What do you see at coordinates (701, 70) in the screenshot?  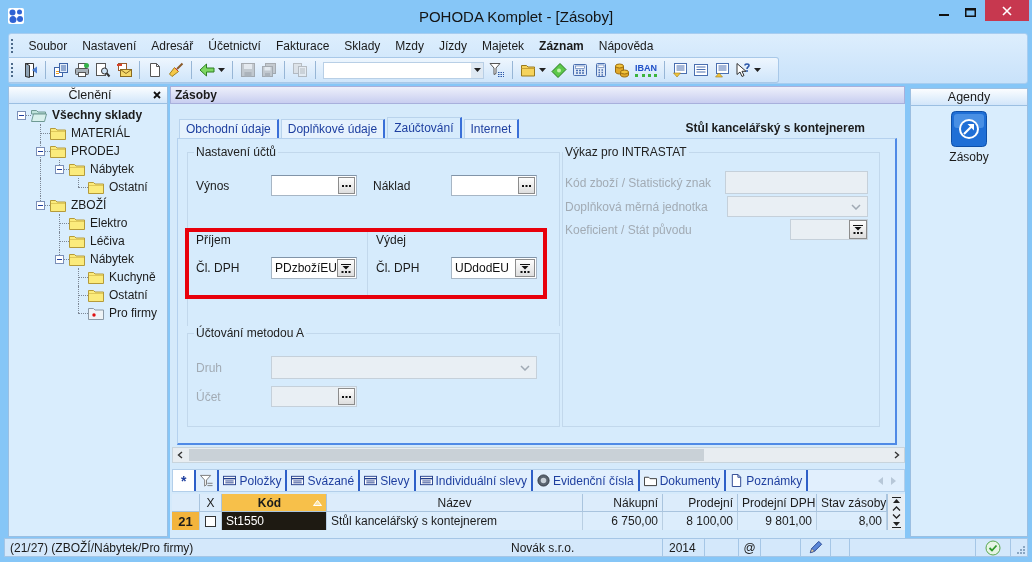 I see `list-icon` at bounding box center [701, 70].